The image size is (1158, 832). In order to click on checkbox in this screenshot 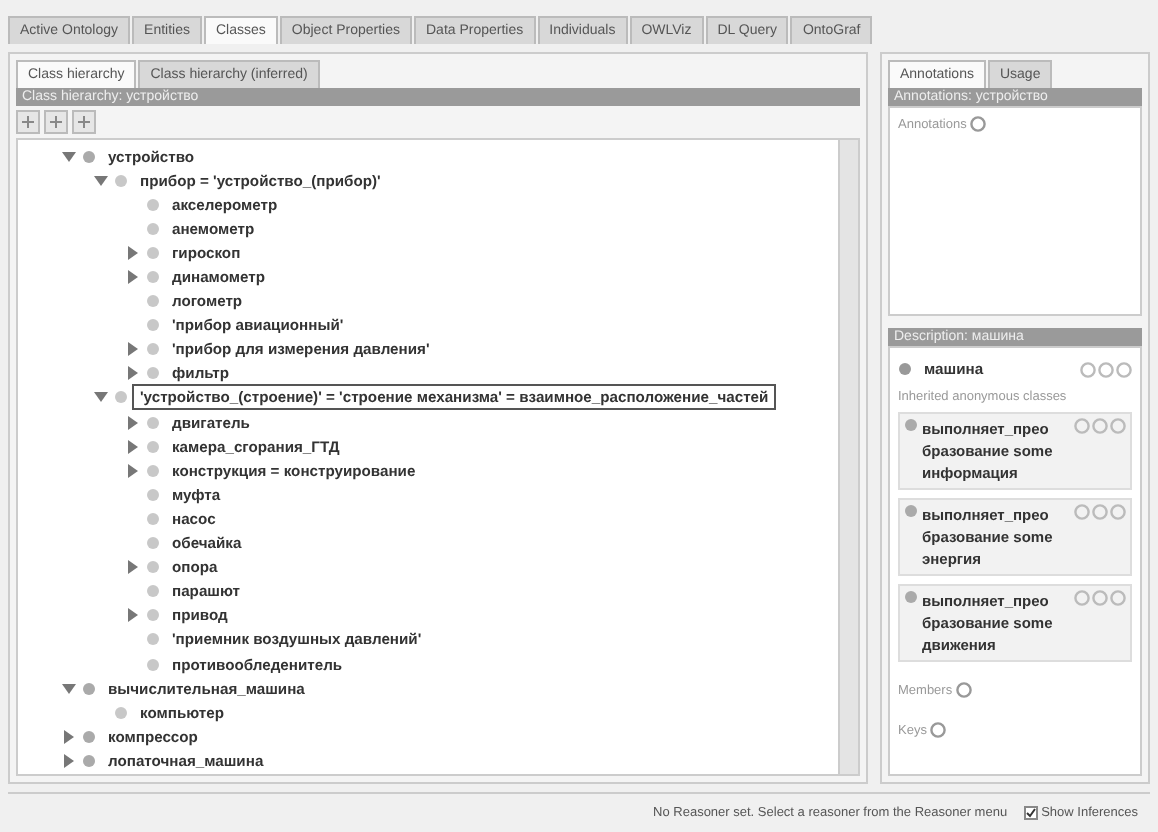, I will do `click(1030, 813)`.